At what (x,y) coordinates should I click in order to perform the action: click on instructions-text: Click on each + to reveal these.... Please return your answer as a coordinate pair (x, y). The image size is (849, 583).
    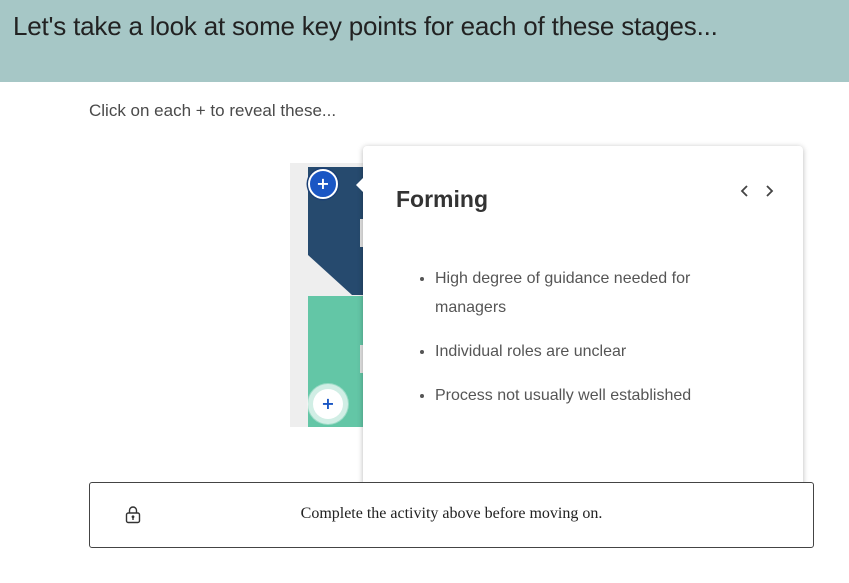
    Looking at the image, I should click on (213, 110).